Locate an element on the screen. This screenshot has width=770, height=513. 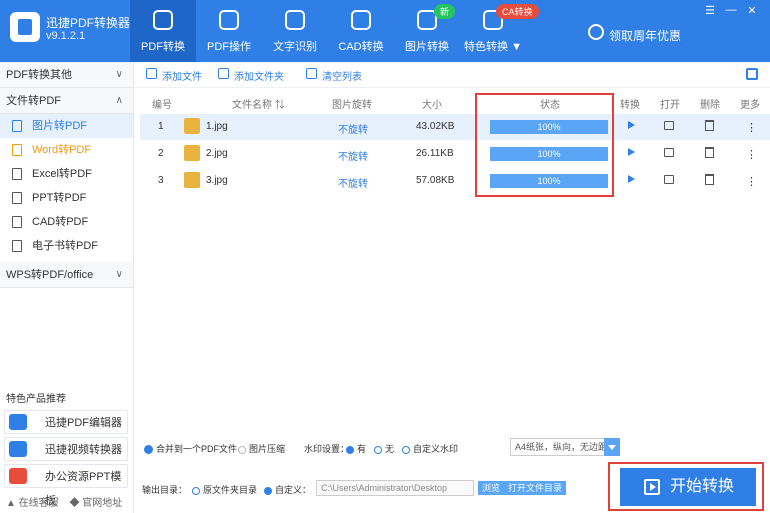
clear-list-button: 清空列表 is located at coordinates (334, 75).